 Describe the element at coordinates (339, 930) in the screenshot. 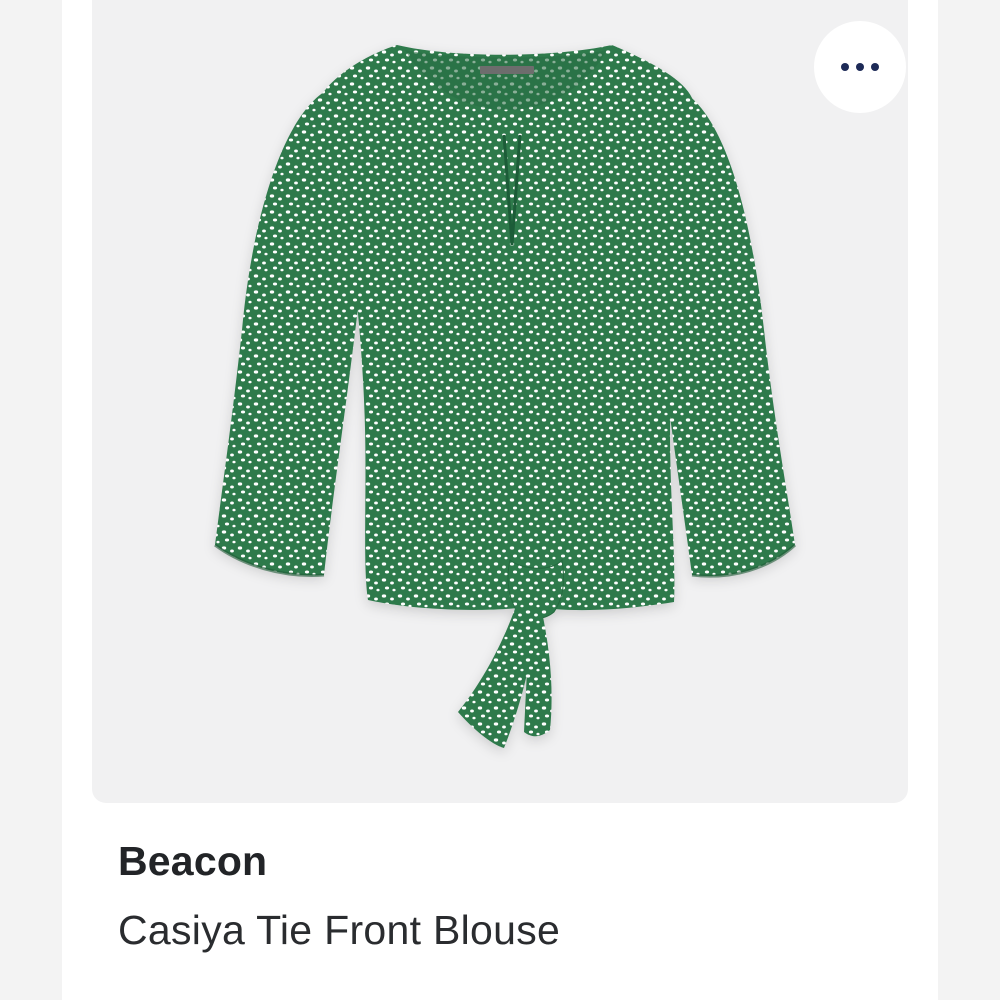

I see `product-name: Casiya Tie Front Blouse` at that location.